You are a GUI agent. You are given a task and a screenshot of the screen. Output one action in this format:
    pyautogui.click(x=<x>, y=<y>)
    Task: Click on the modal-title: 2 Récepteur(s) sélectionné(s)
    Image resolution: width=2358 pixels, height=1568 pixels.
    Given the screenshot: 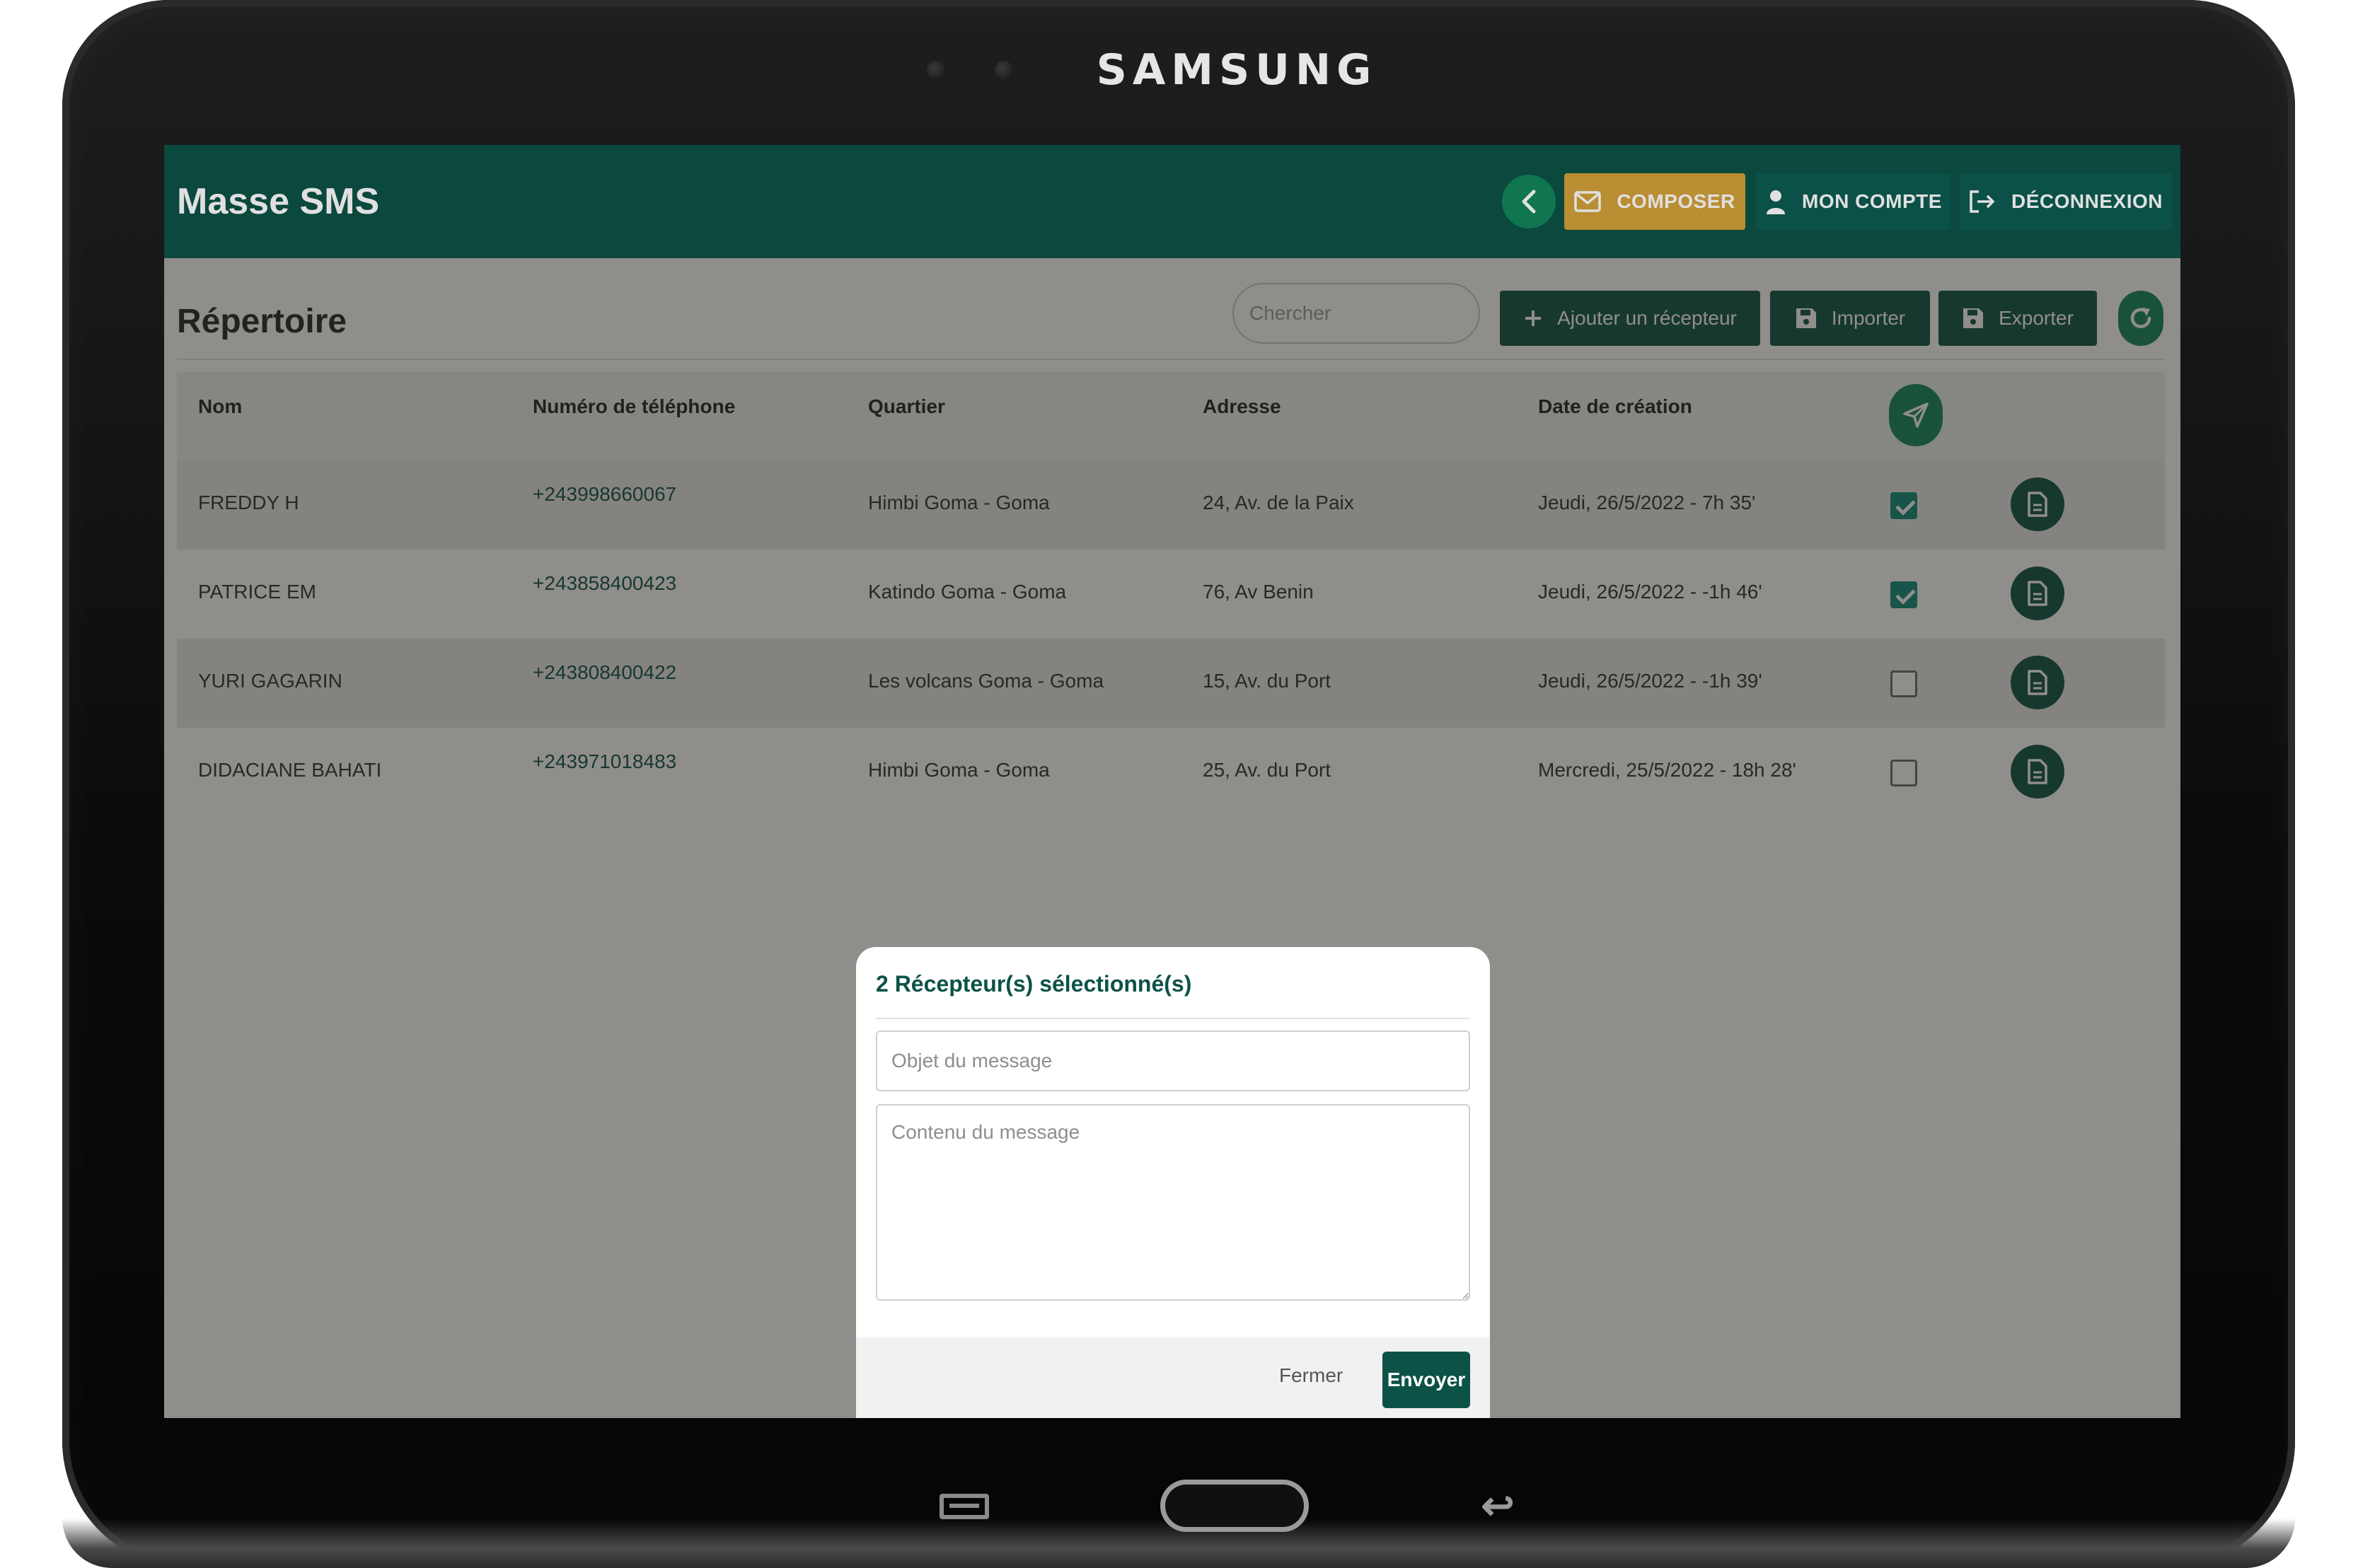 What is the action you would take?
    pyautogui.click(x=1034, y=984)
    